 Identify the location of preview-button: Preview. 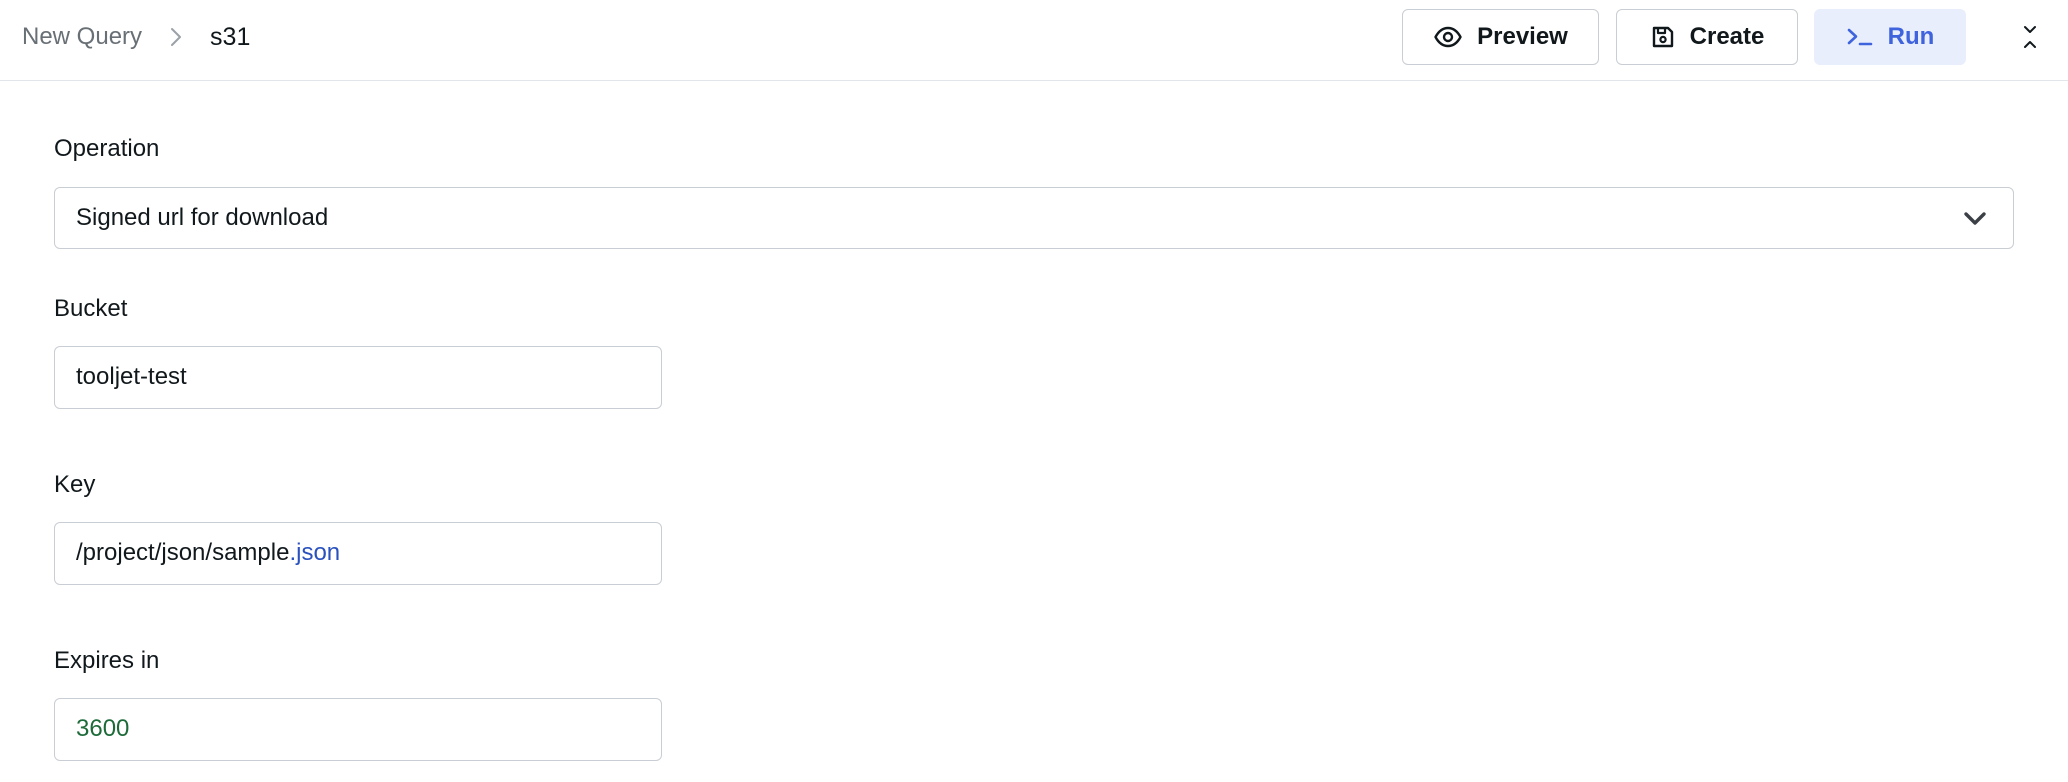
(1500, 37).